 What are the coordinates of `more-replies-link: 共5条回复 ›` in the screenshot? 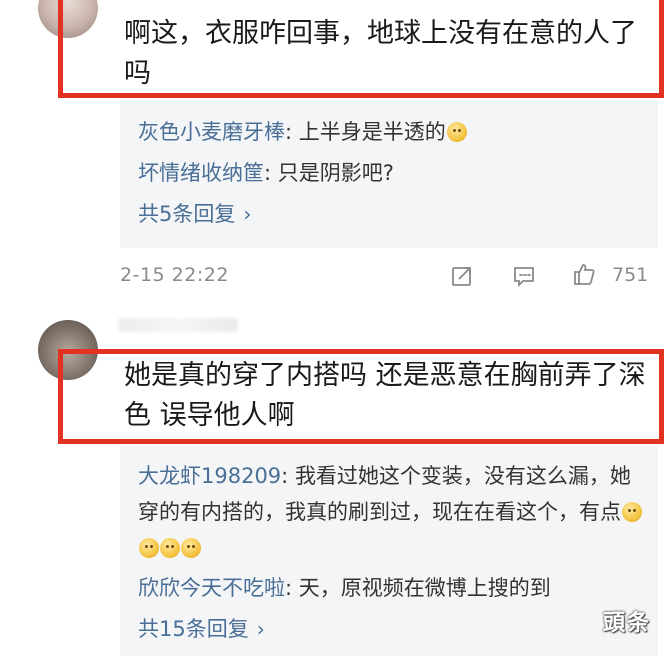 It's located at (392, 214).